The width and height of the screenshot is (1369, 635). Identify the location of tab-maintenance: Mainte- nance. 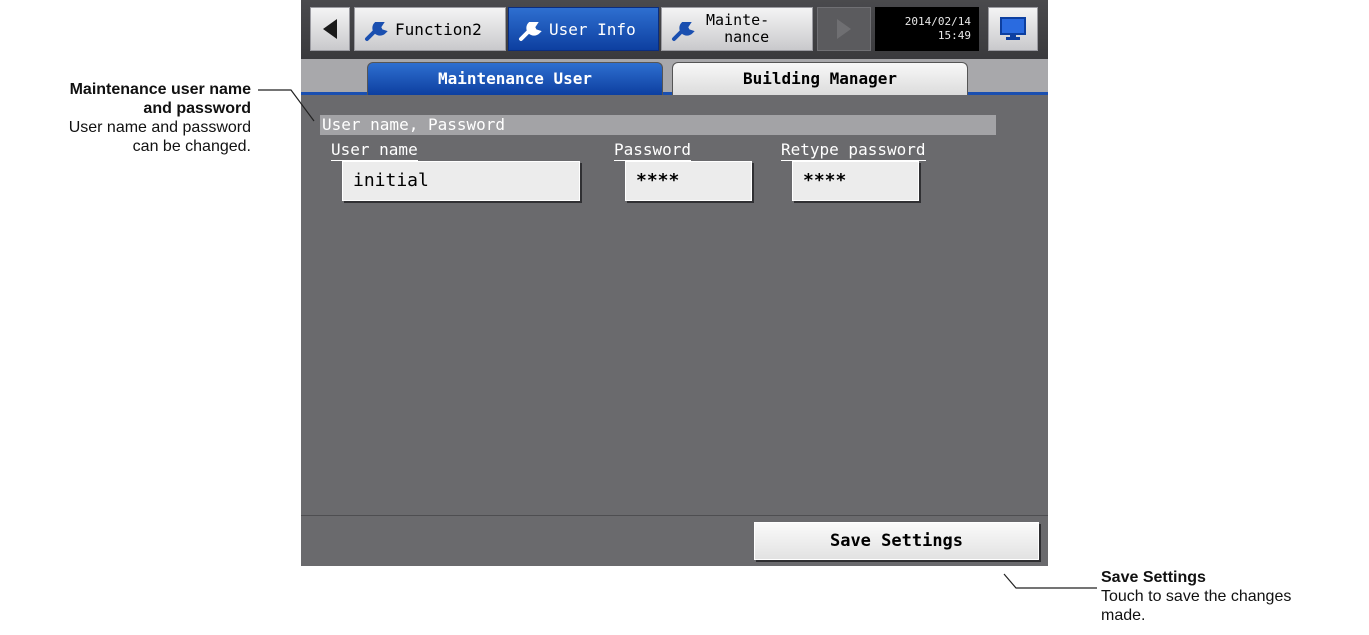
(737, 29).